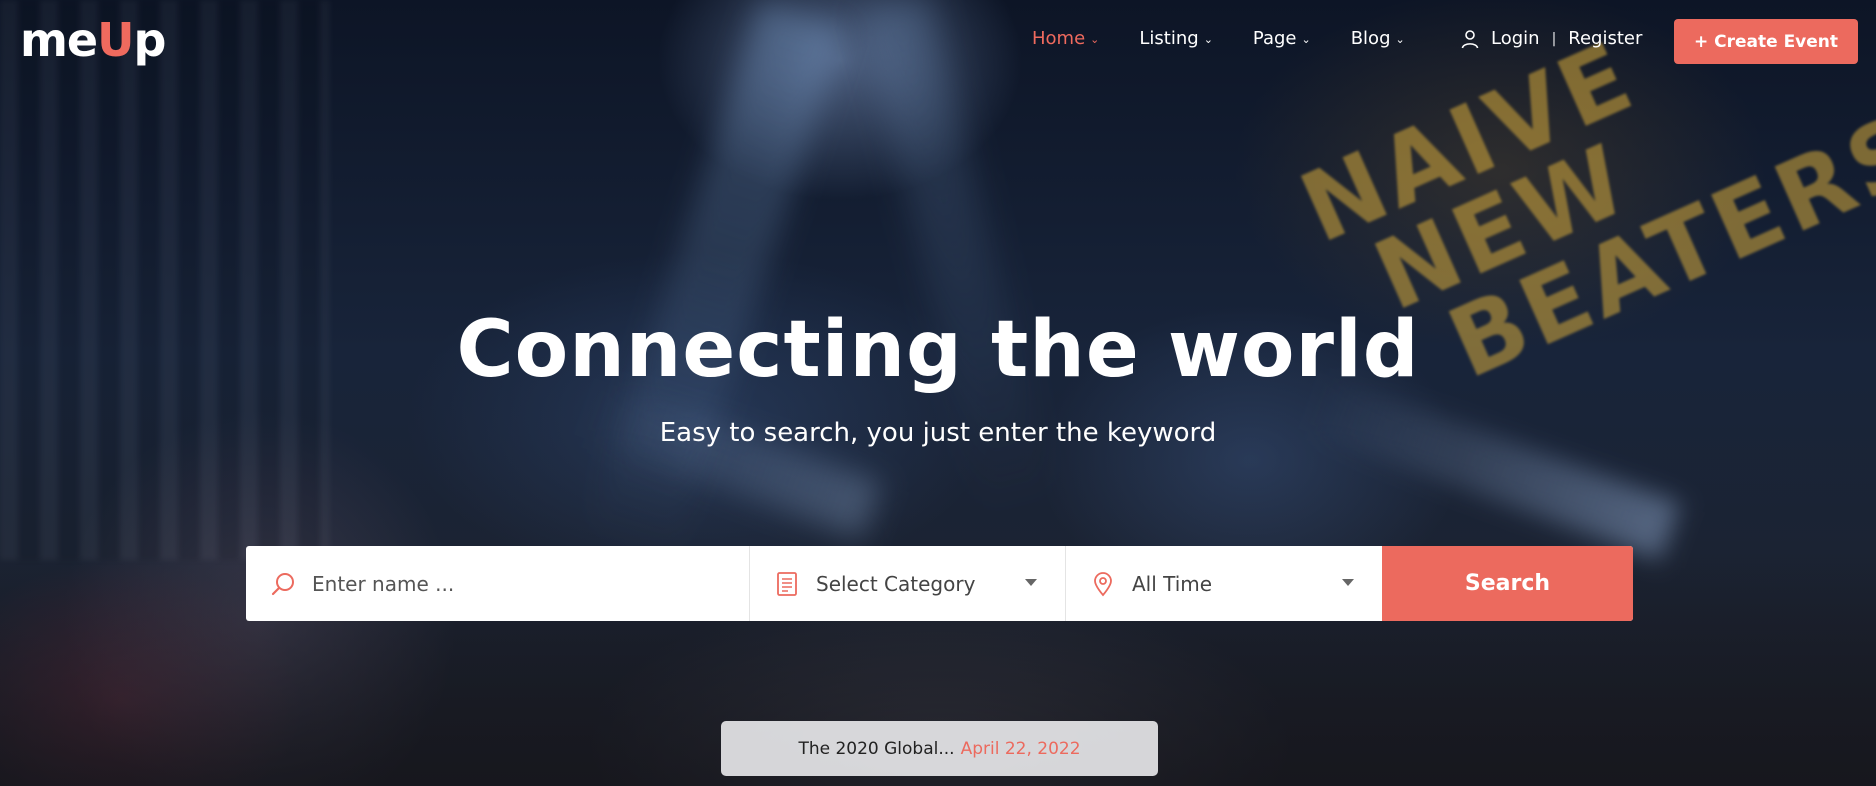 The image size is (1876, 786). I want to click on create-event-button: + Create Event, so click(1766, 41).